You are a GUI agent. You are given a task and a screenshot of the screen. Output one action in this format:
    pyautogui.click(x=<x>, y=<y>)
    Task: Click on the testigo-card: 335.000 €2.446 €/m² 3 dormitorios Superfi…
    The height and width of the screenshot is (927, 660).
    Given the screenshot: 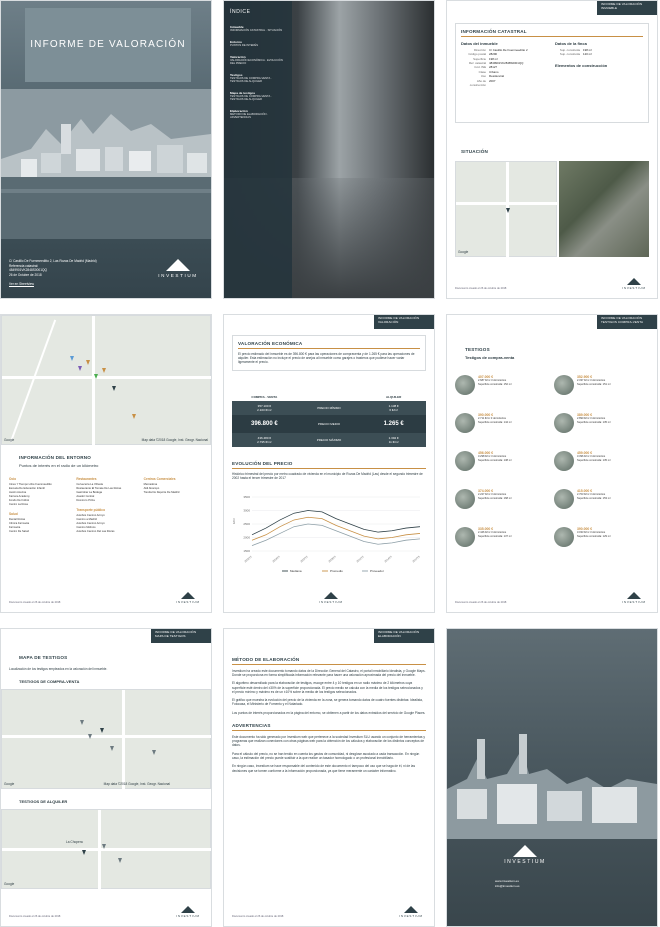 What is the action you would take?
    pyautogui.click(x=502, y=542)
    